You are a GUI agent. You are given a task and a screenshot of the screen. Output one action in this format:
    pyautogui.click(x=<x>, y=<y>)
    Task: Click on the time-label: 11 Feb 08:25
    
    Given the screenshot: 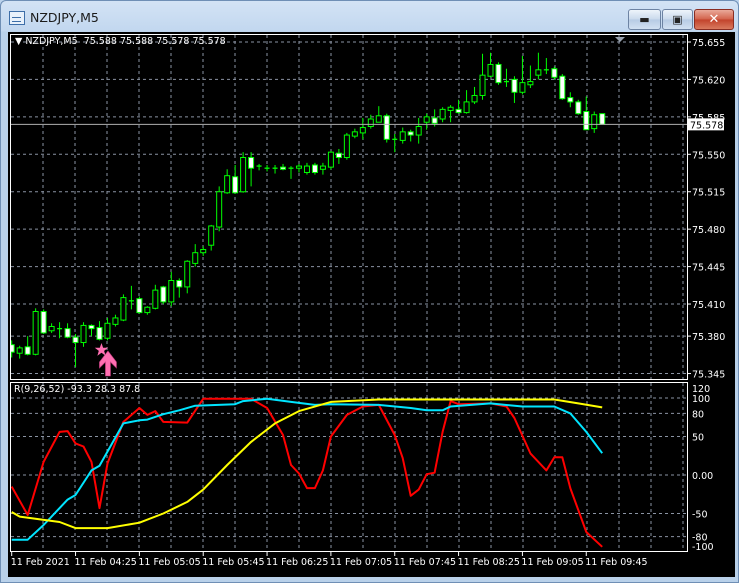 What is the action you would take?
    pyautogui.click(x=489, y=562)
    